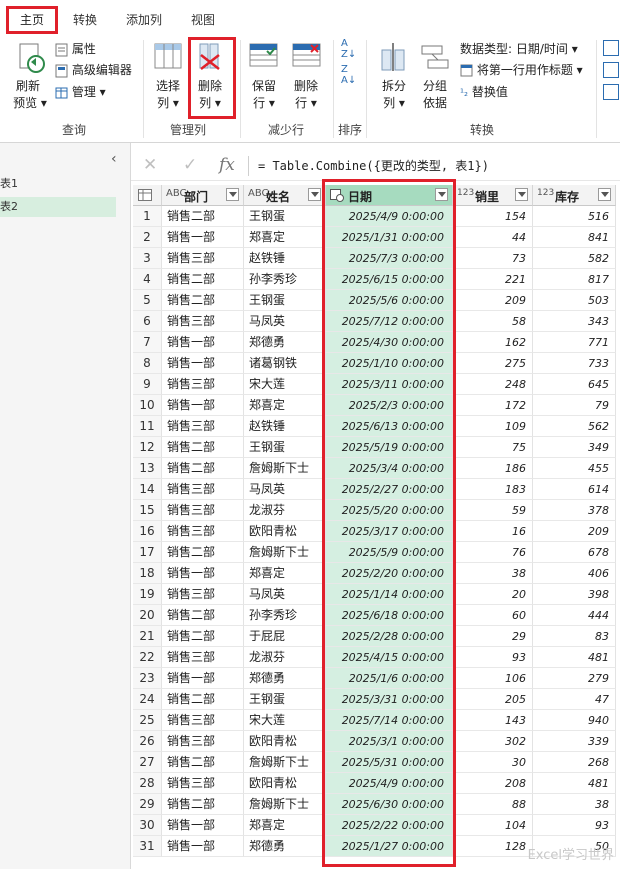 The width and height of the screenshot is (620, 869). Describe the element at coordinates (147, 720) in the screenshot. I see `row-number: 25` at that location.